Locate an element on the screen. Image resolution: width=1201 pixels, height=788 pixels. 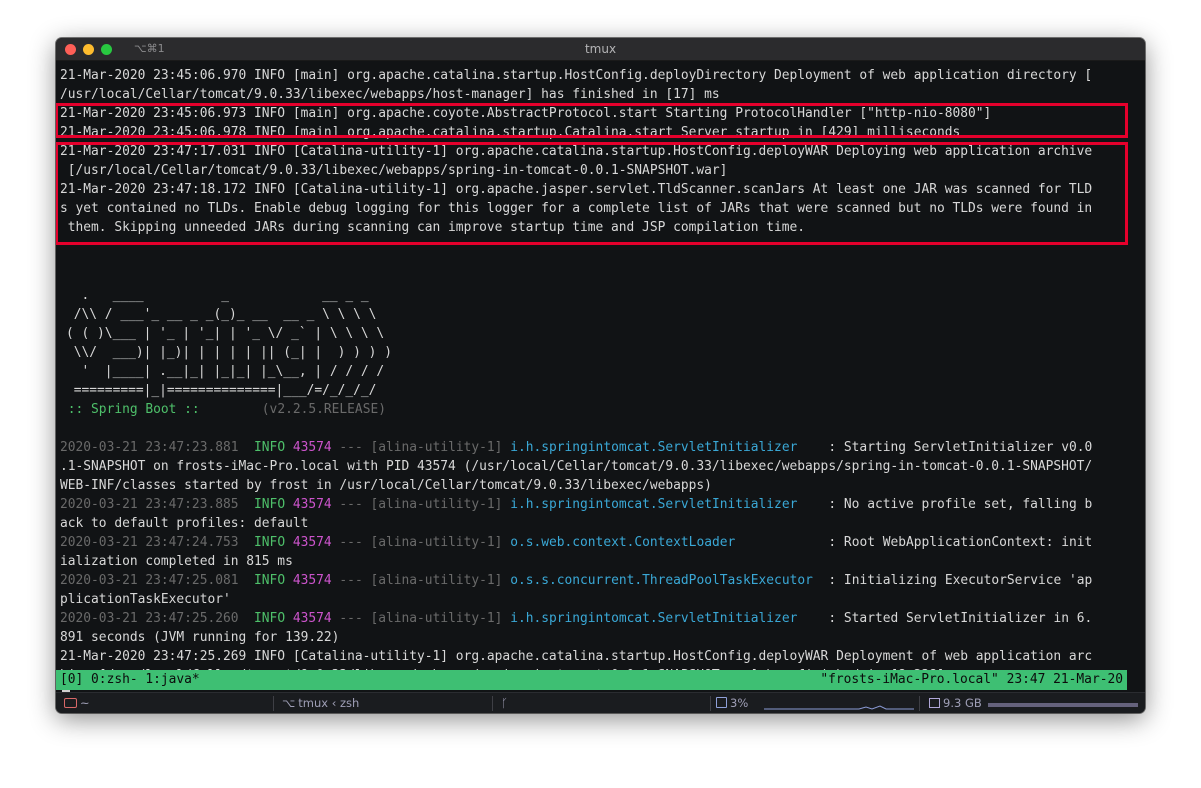
cpu-sparkline is located at coordinates (839, 707).